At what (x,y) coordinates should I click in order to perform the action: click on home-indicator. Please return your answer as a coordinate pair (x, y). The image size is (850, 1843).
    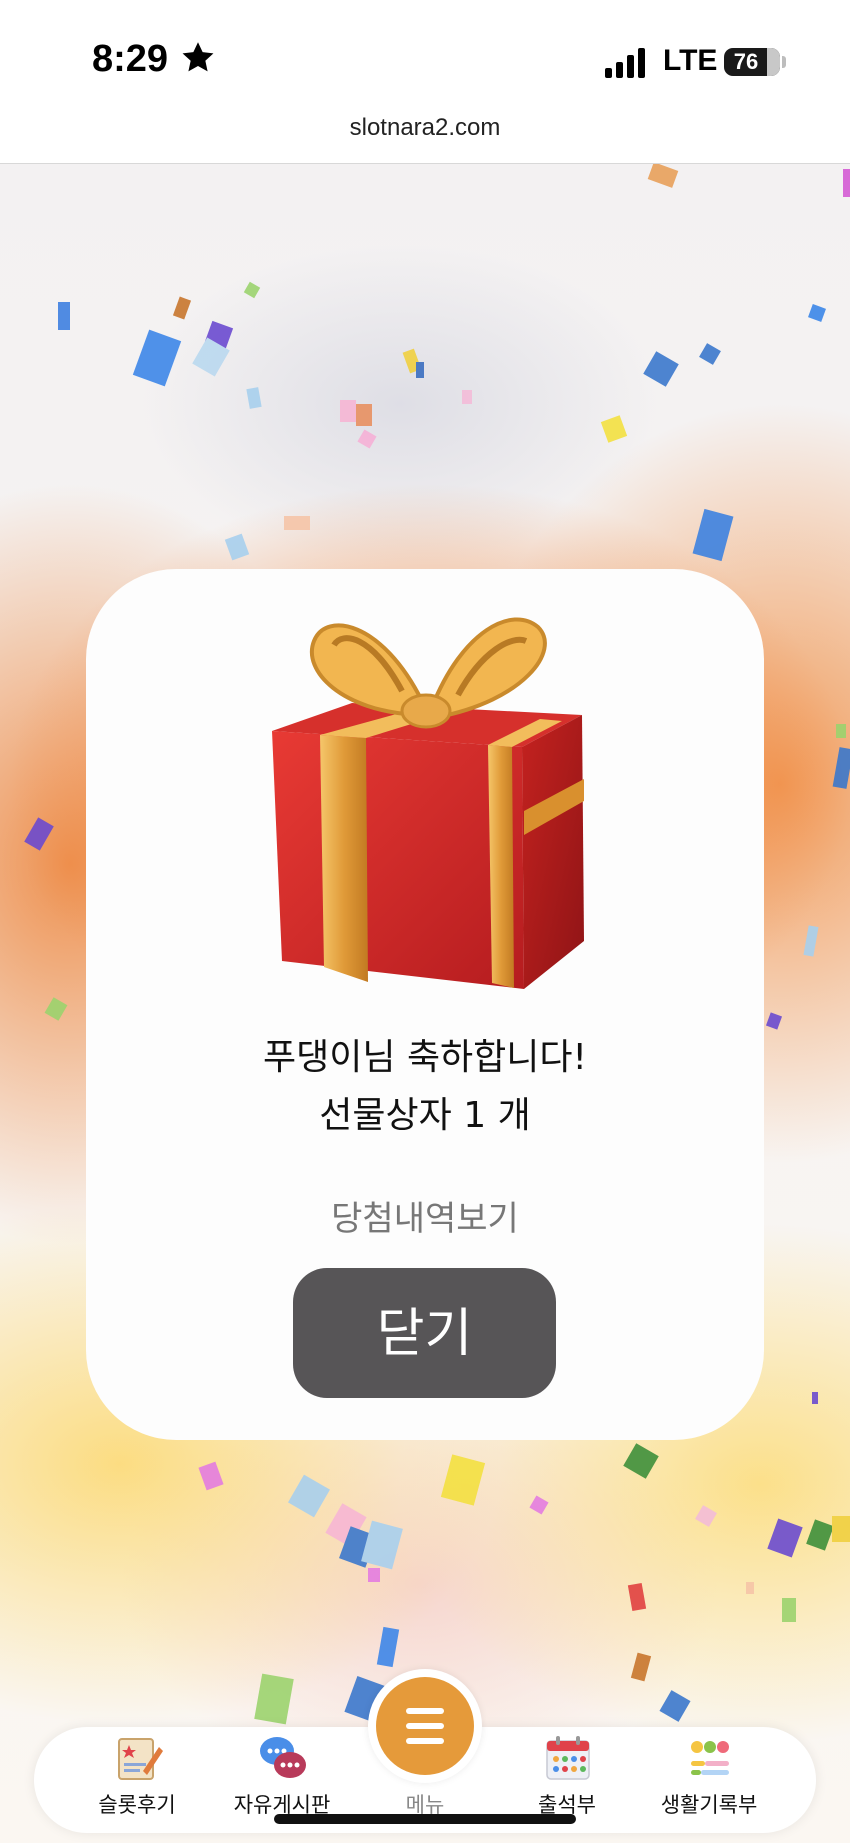
    Looking at the image, I should click on (425, 1819).